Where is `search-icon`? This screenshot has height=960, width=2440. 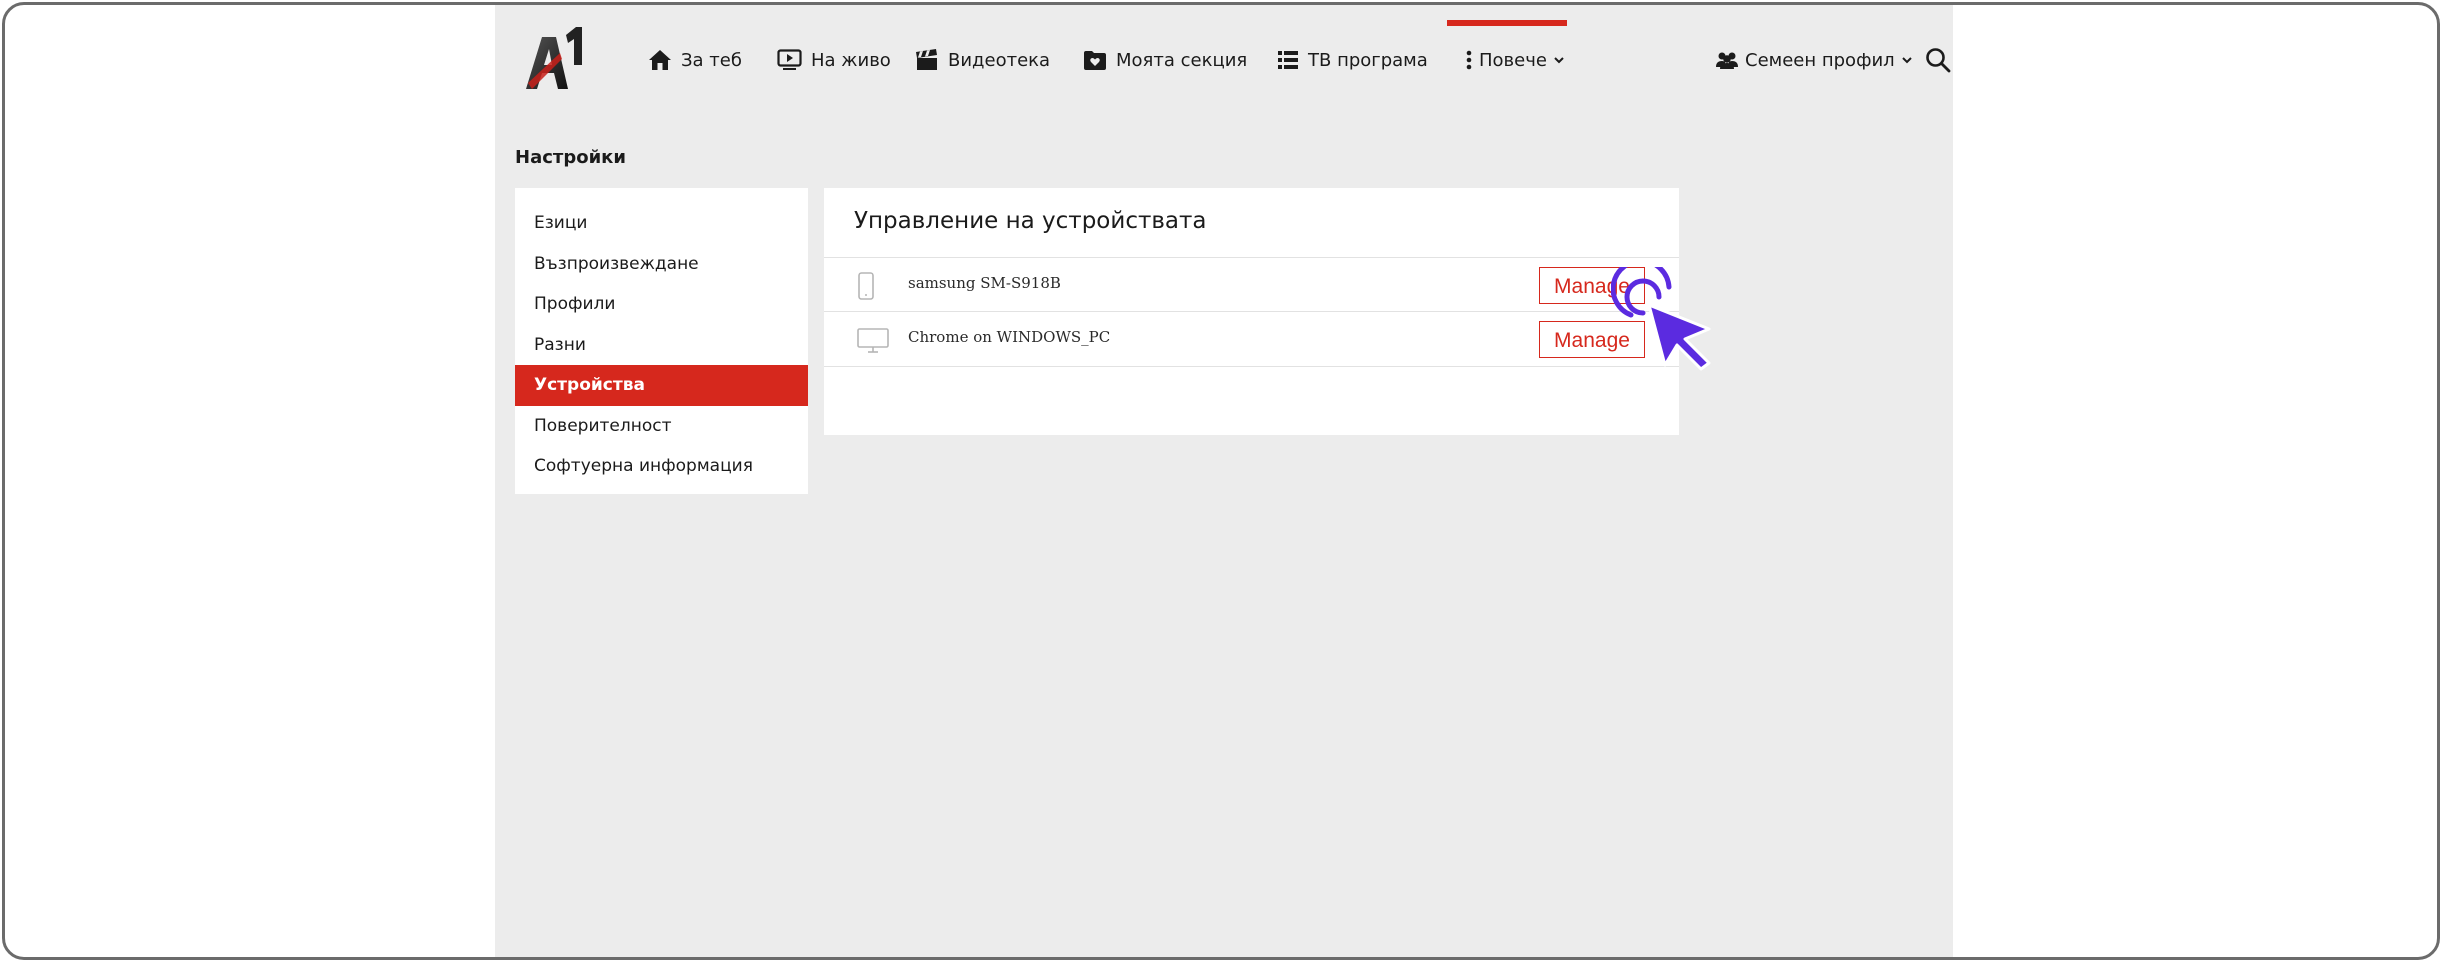
search-icon is located at coordinates (1938, 60).